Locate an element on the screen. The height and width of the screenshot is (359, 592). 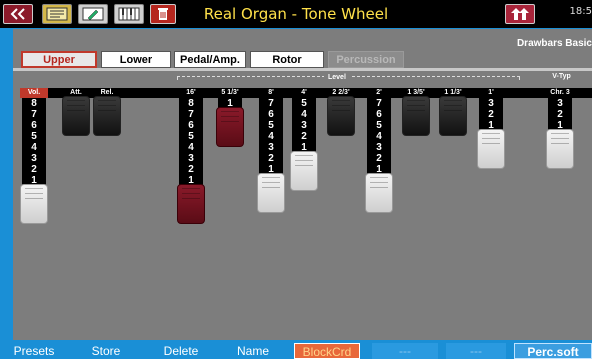
tab-pedal-amp: Pedal/Amp. is located at coordinates (210, 59).